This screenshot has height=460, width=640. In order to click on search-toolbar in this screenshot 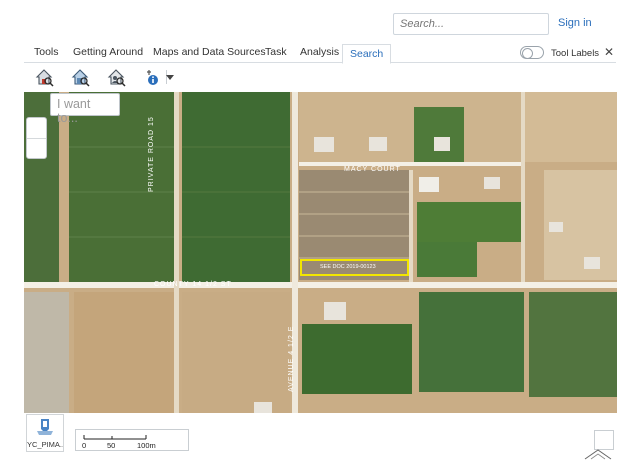, I will do `click(320, 77)`.